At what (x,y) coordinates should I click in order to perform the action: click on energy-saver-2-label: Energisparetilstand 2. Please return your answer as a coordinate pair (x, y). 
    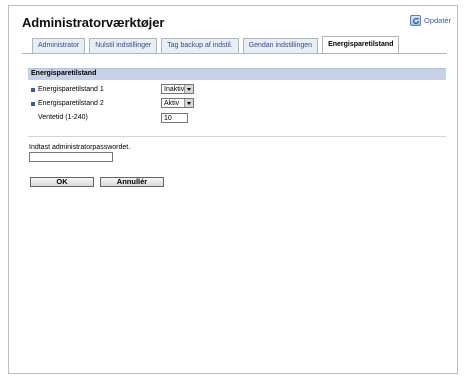
    Looking at the image, I should click on (67, 103).